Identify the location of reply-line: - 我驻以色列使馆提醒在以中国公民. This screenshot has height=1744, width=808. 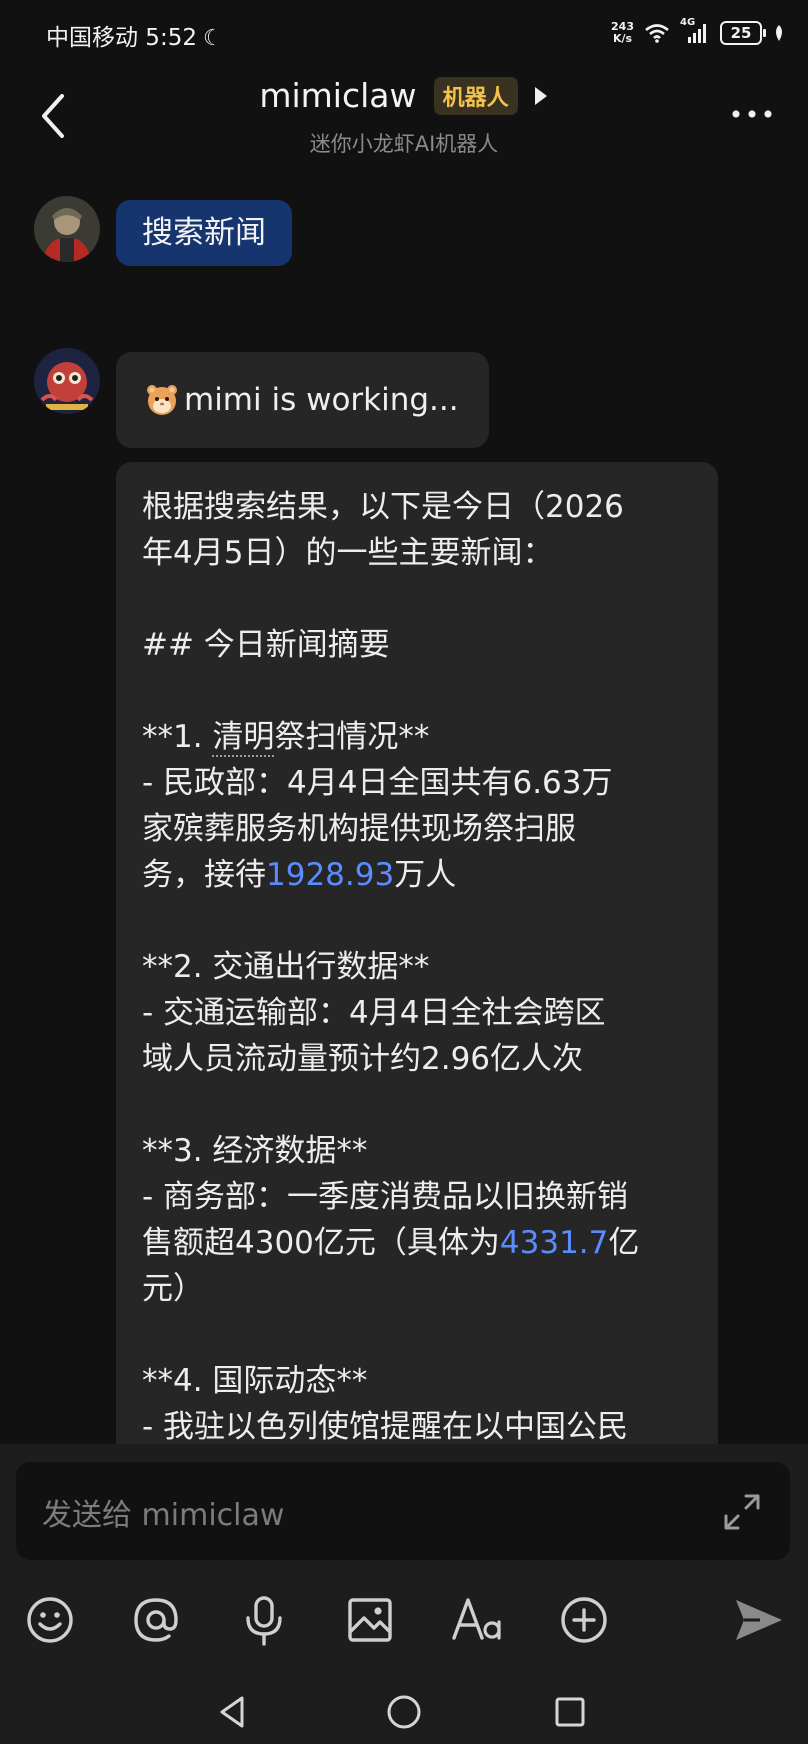
(385, 1426).